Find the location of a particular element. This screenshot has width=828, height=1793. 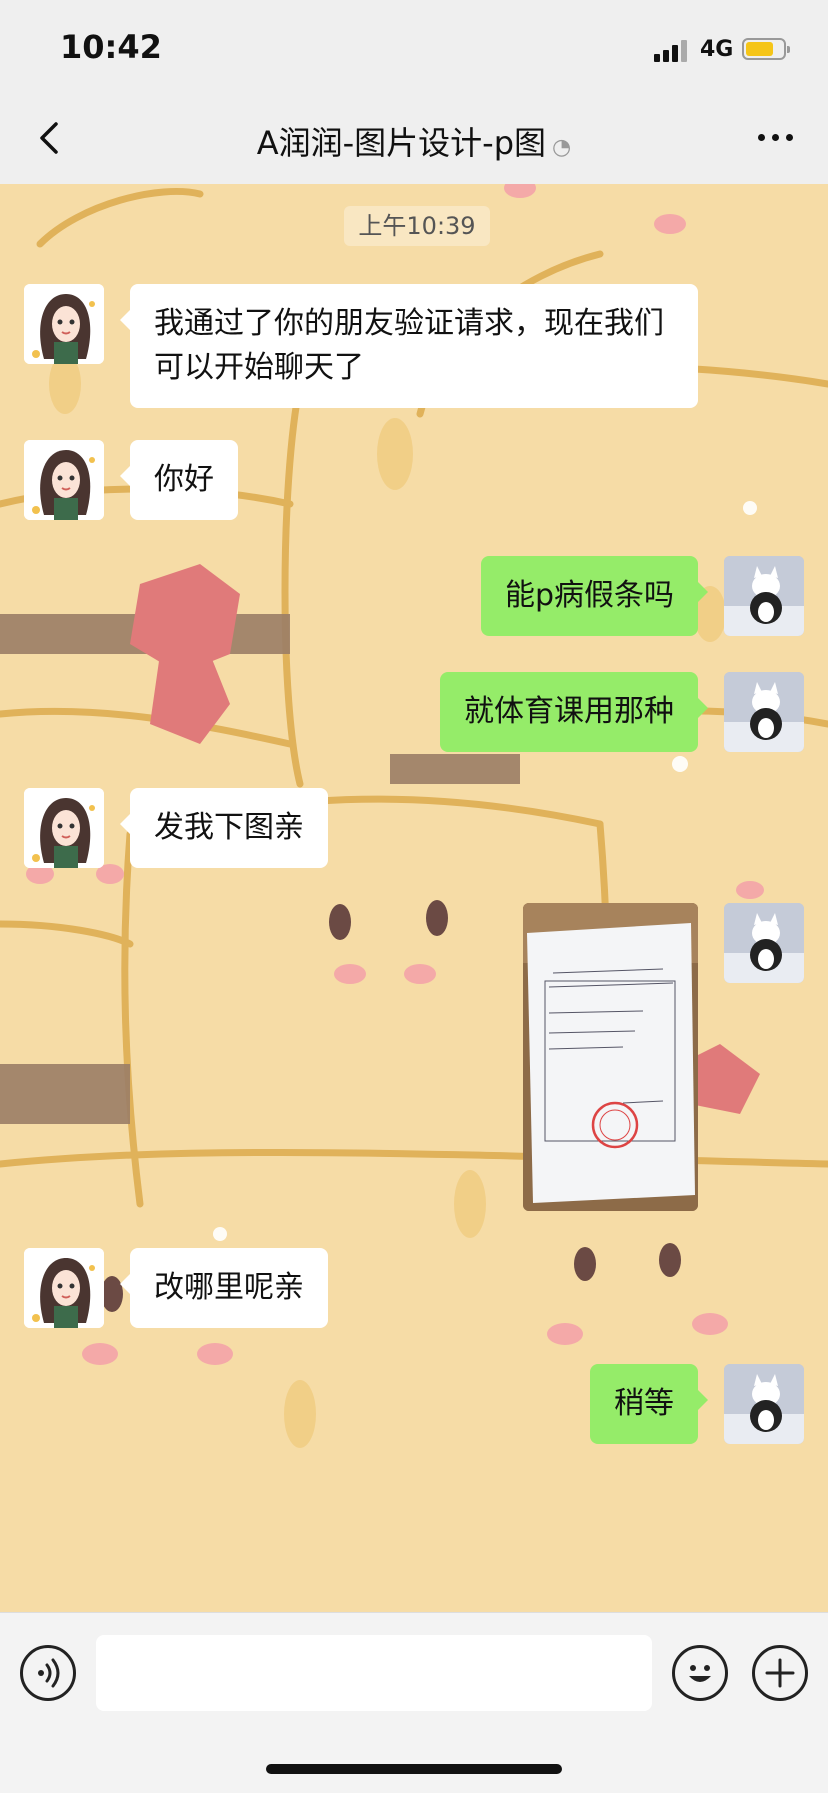

message-bubble-outgoing: 稍等 is located at coordinates (649, 1404).